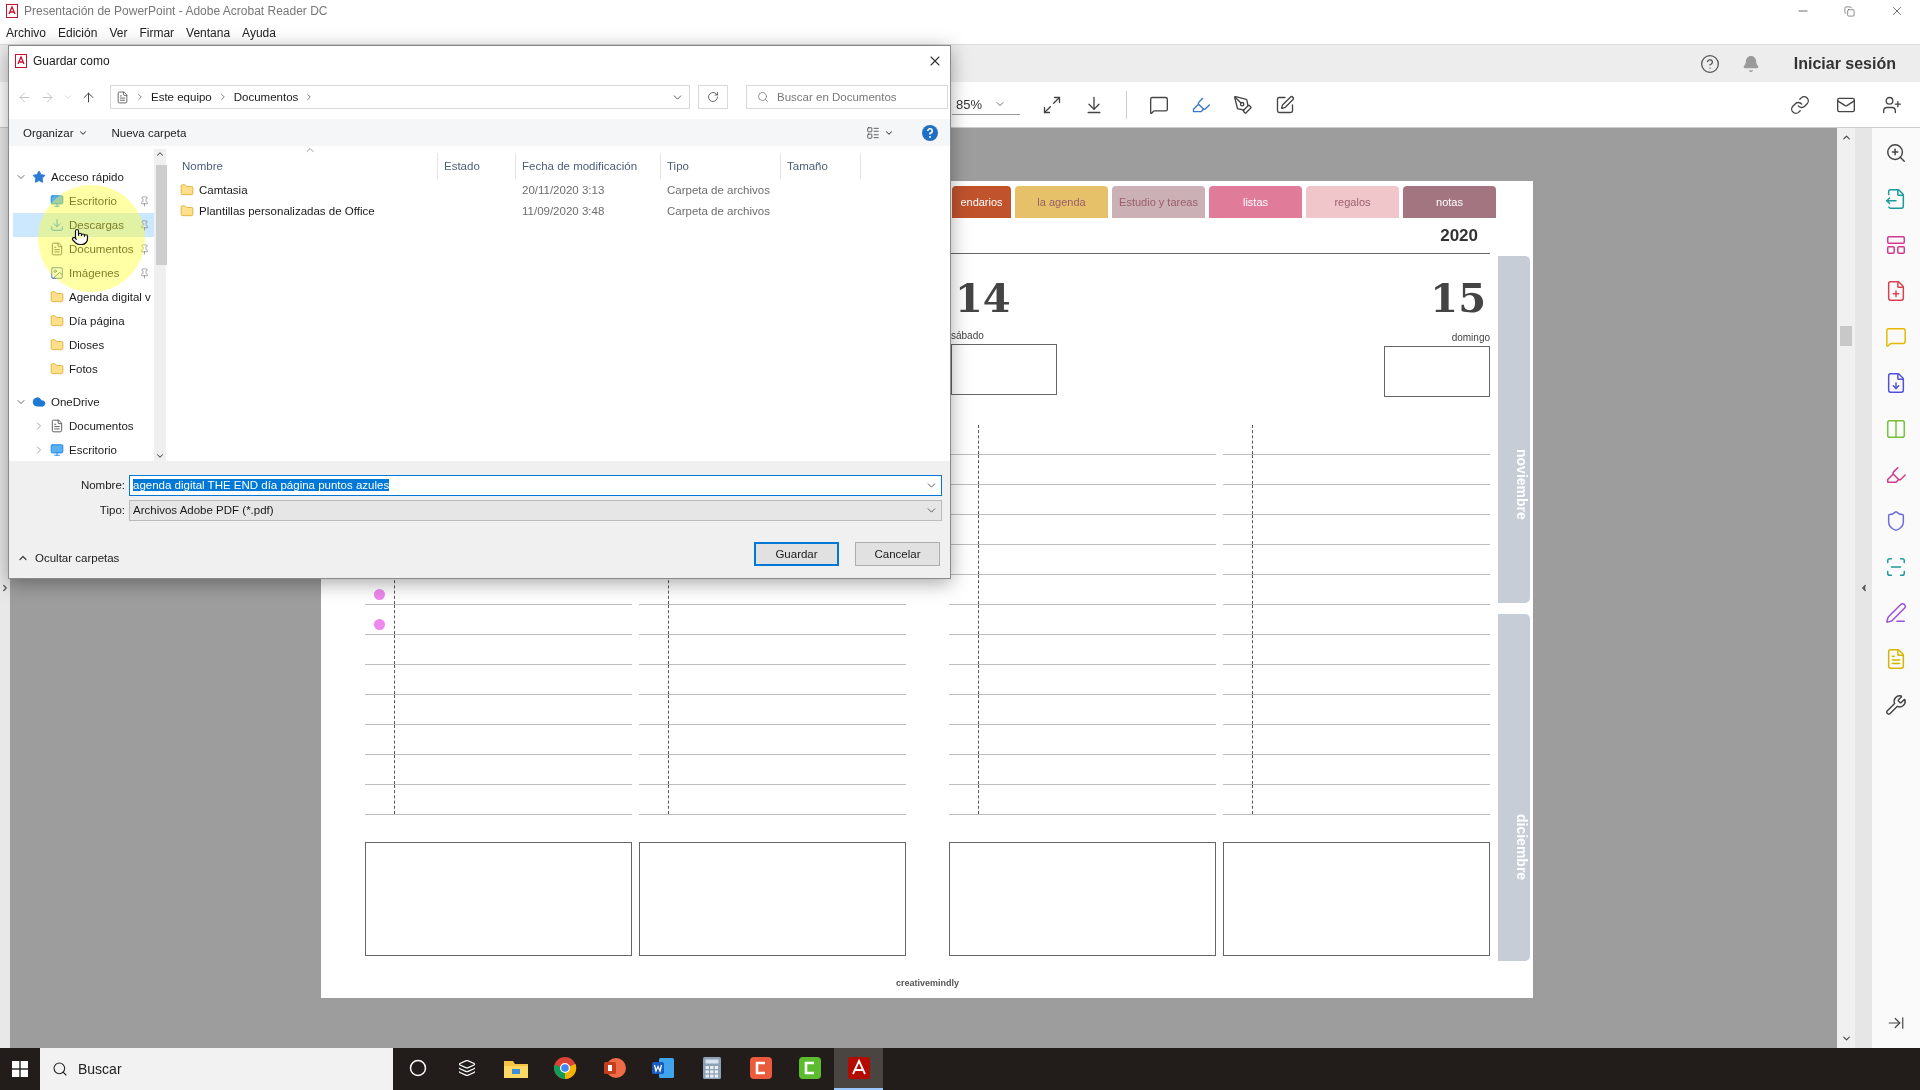 The image size is (1920, 1090). Describe the element at coordinates (1243, 104) in the screenshot. I see `pen-icon` at that location.